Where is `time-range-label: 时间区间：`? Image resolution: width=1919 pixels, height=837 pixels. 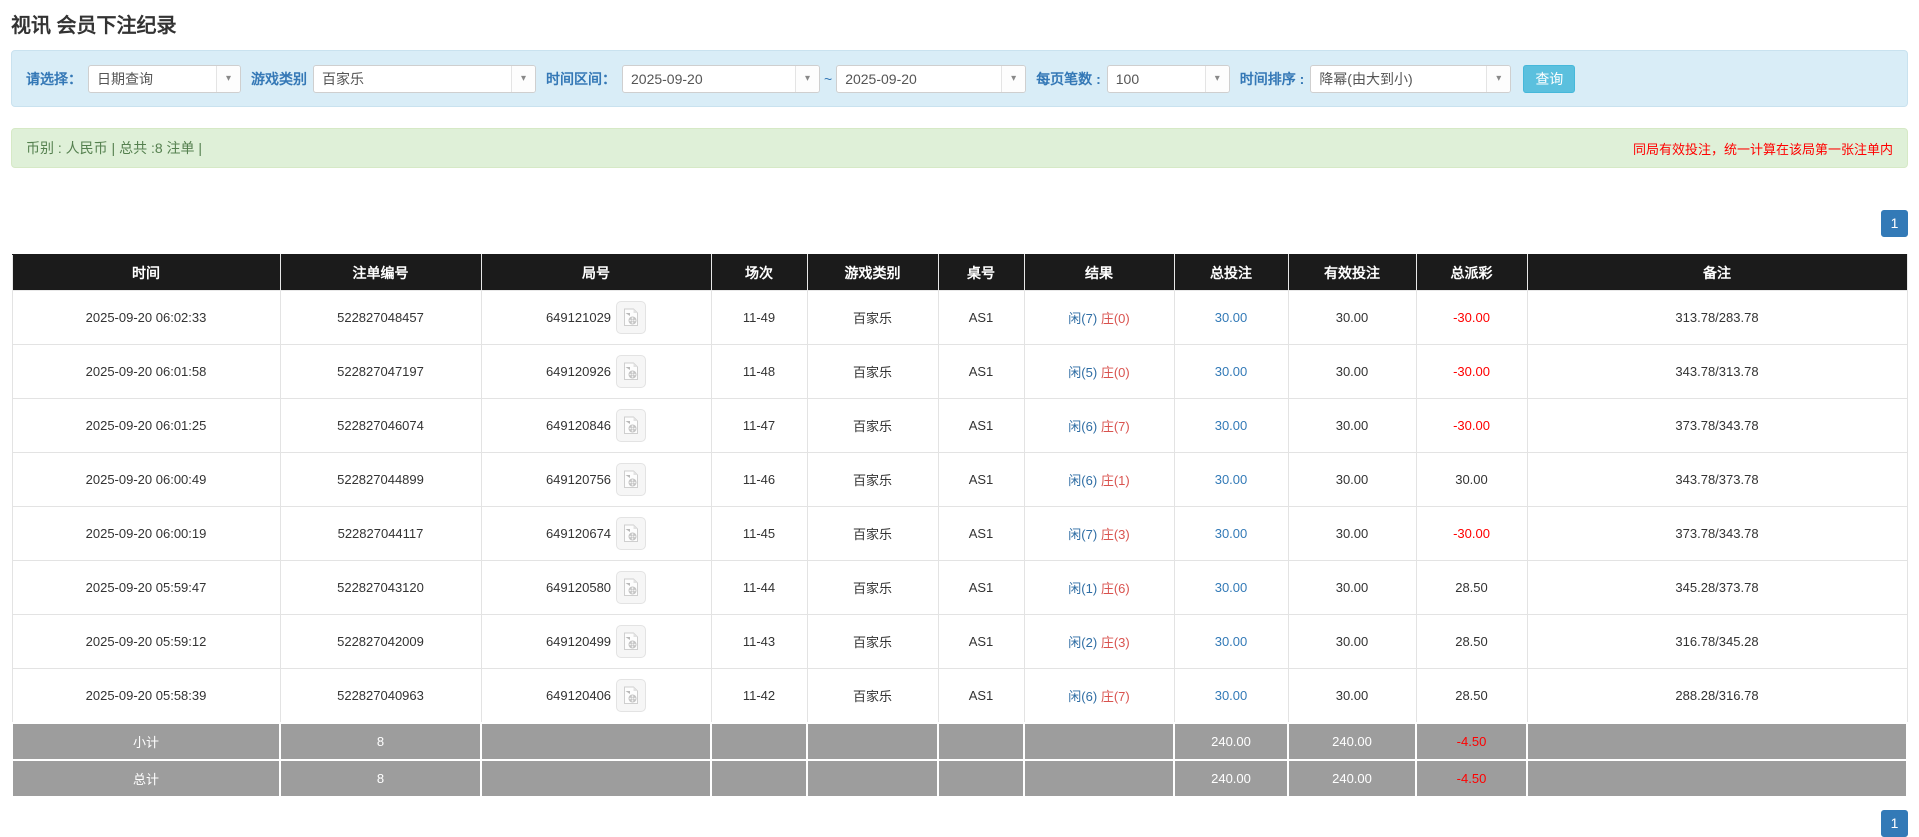
time-range-label: 时间区间： is located at coordinates (581, 78).